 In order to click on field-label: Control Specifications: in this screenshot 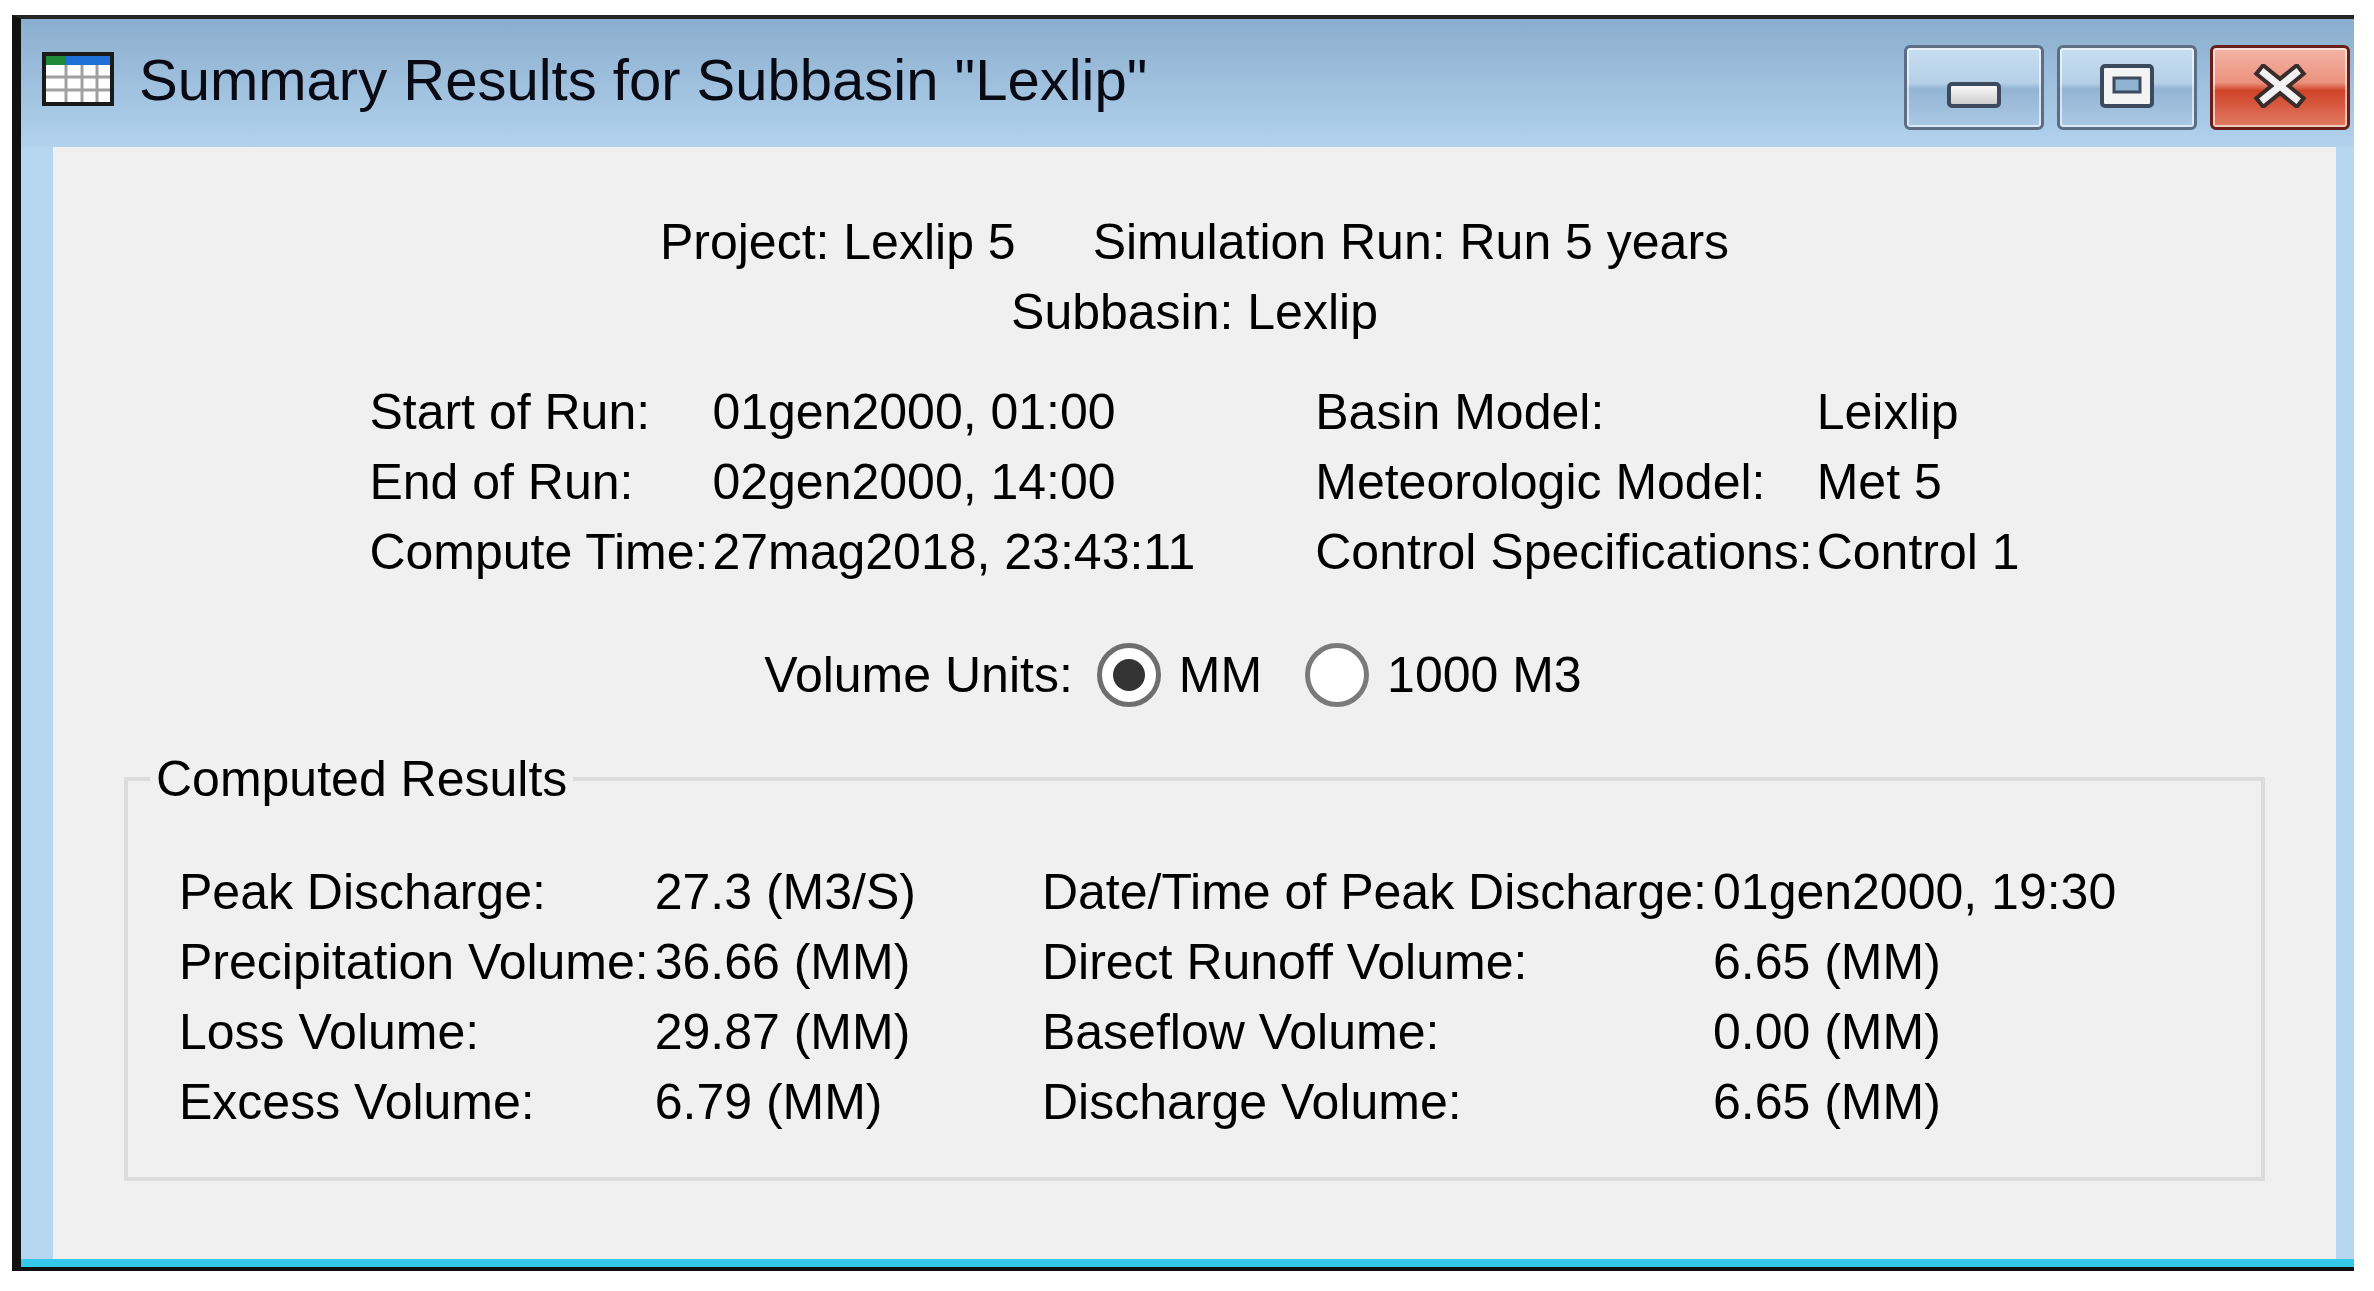, I will do `click(1564, 552)`.